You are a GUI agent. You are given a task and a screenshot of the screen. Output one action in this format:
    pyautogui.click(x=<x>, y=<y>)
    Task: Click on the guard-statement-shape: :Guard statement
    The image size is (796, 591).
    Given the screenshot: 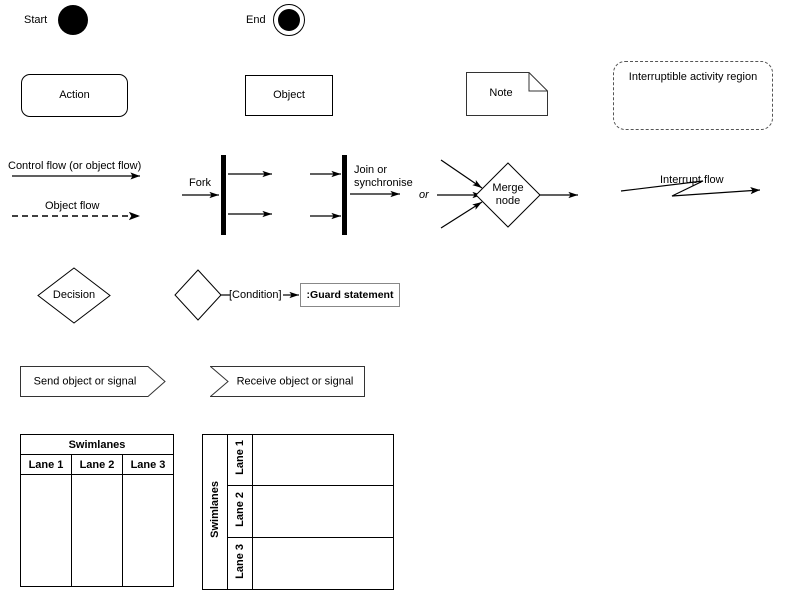 What is the action you would take?
    pyautogui.click(x=350, y=295)
    